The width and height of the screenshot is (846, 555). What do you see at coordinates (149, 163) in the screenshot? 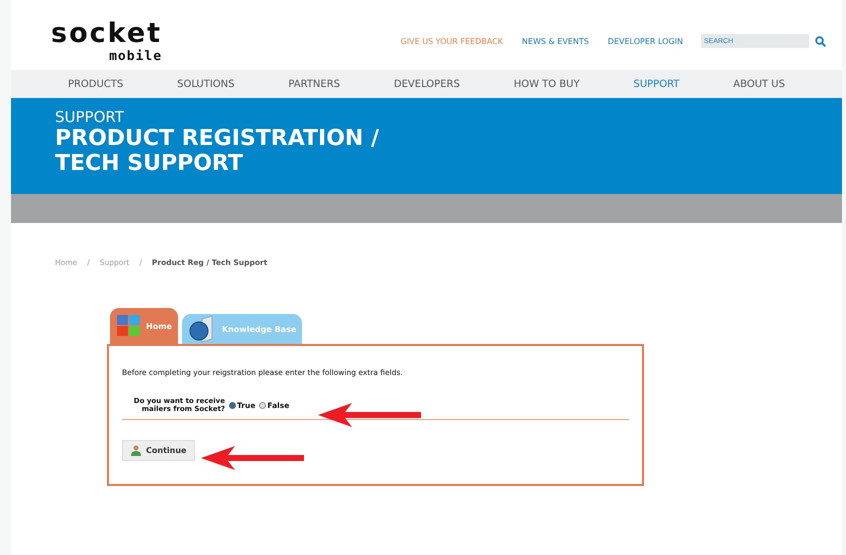
I see `page-title: TECH SUPPORT` at bounding box center [149, 163].